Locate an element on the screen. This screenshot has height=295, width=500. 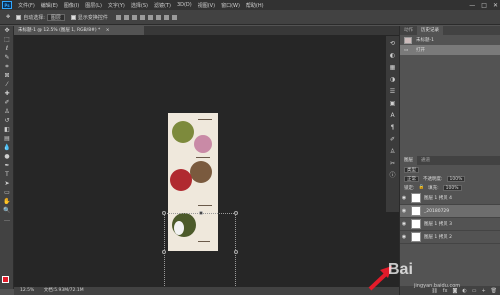
character-panel-icon: A is located at coordinates (392, 115).